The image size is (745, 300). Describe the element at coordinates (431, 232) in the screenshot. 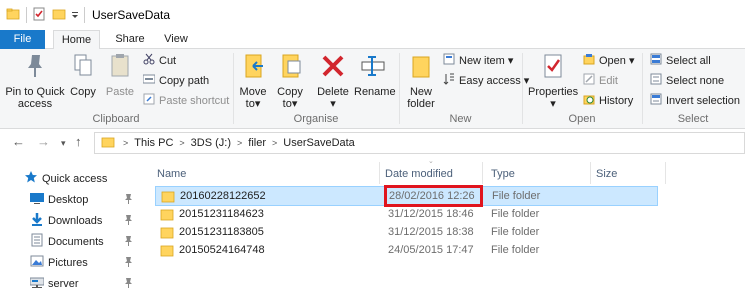

I see `file-date: 31/12/2015 18:38` at that location.